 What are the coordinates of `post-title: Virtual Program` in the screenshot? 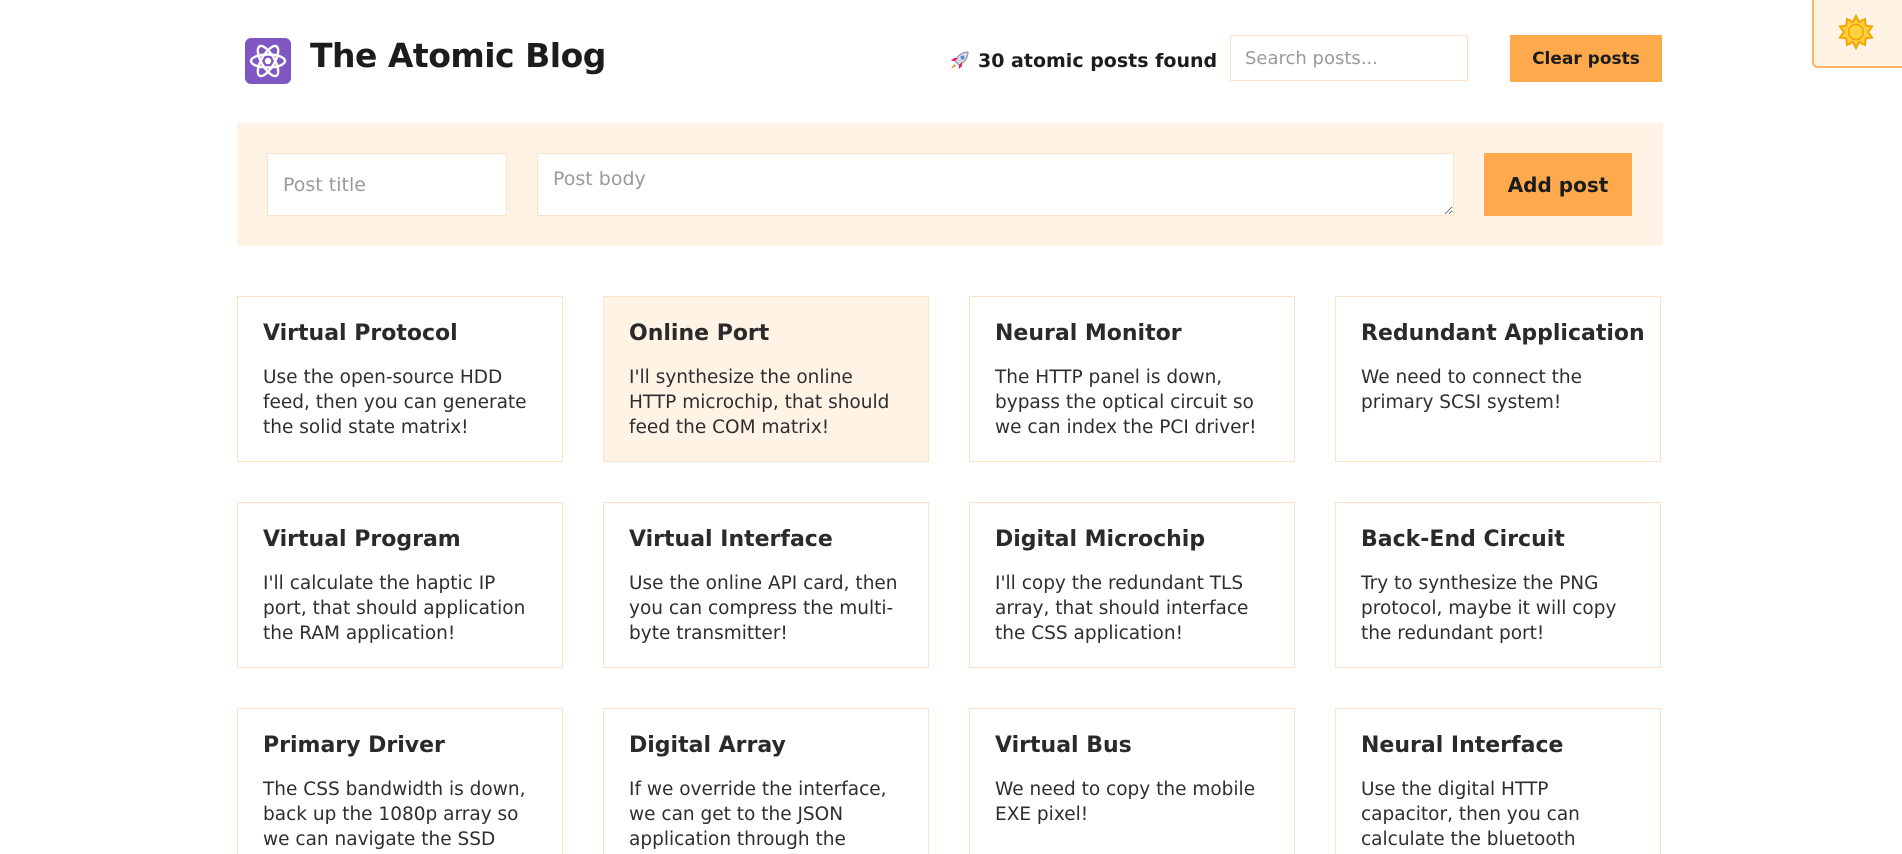 It's located at (362, 539).